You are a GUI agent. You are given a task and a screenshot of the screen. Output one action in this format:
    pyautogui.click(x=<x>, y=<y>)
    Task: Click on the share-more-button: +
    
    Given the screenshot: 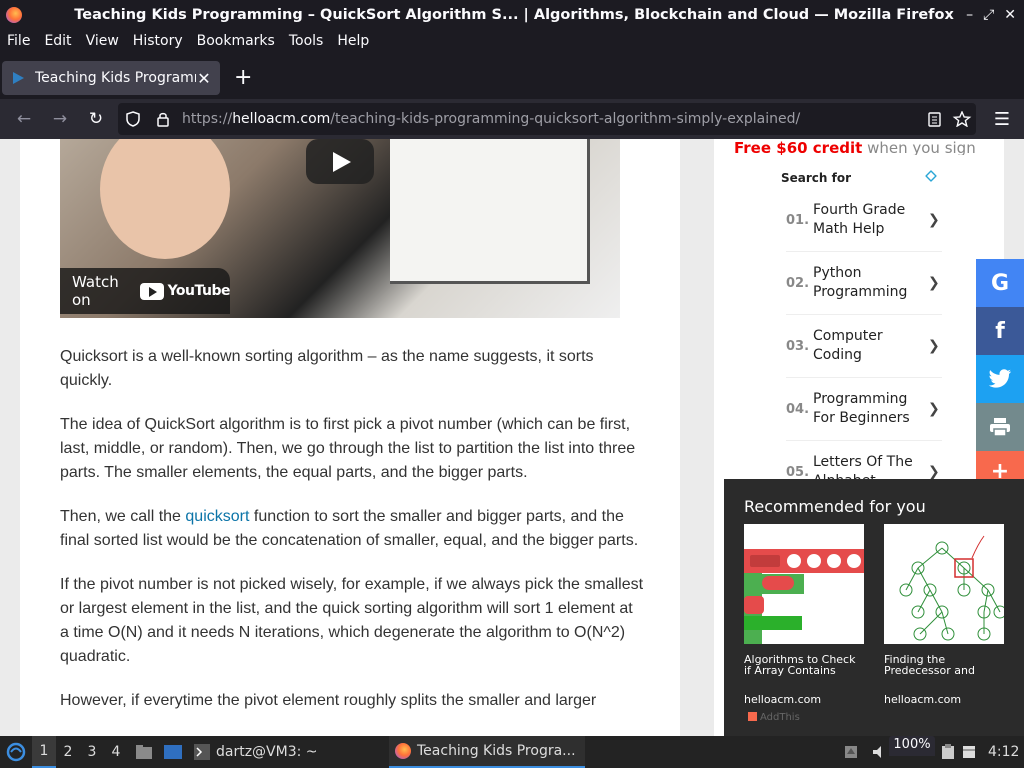 What is the action you would take?
    pyautogui.click(x=1000, y=465)
    